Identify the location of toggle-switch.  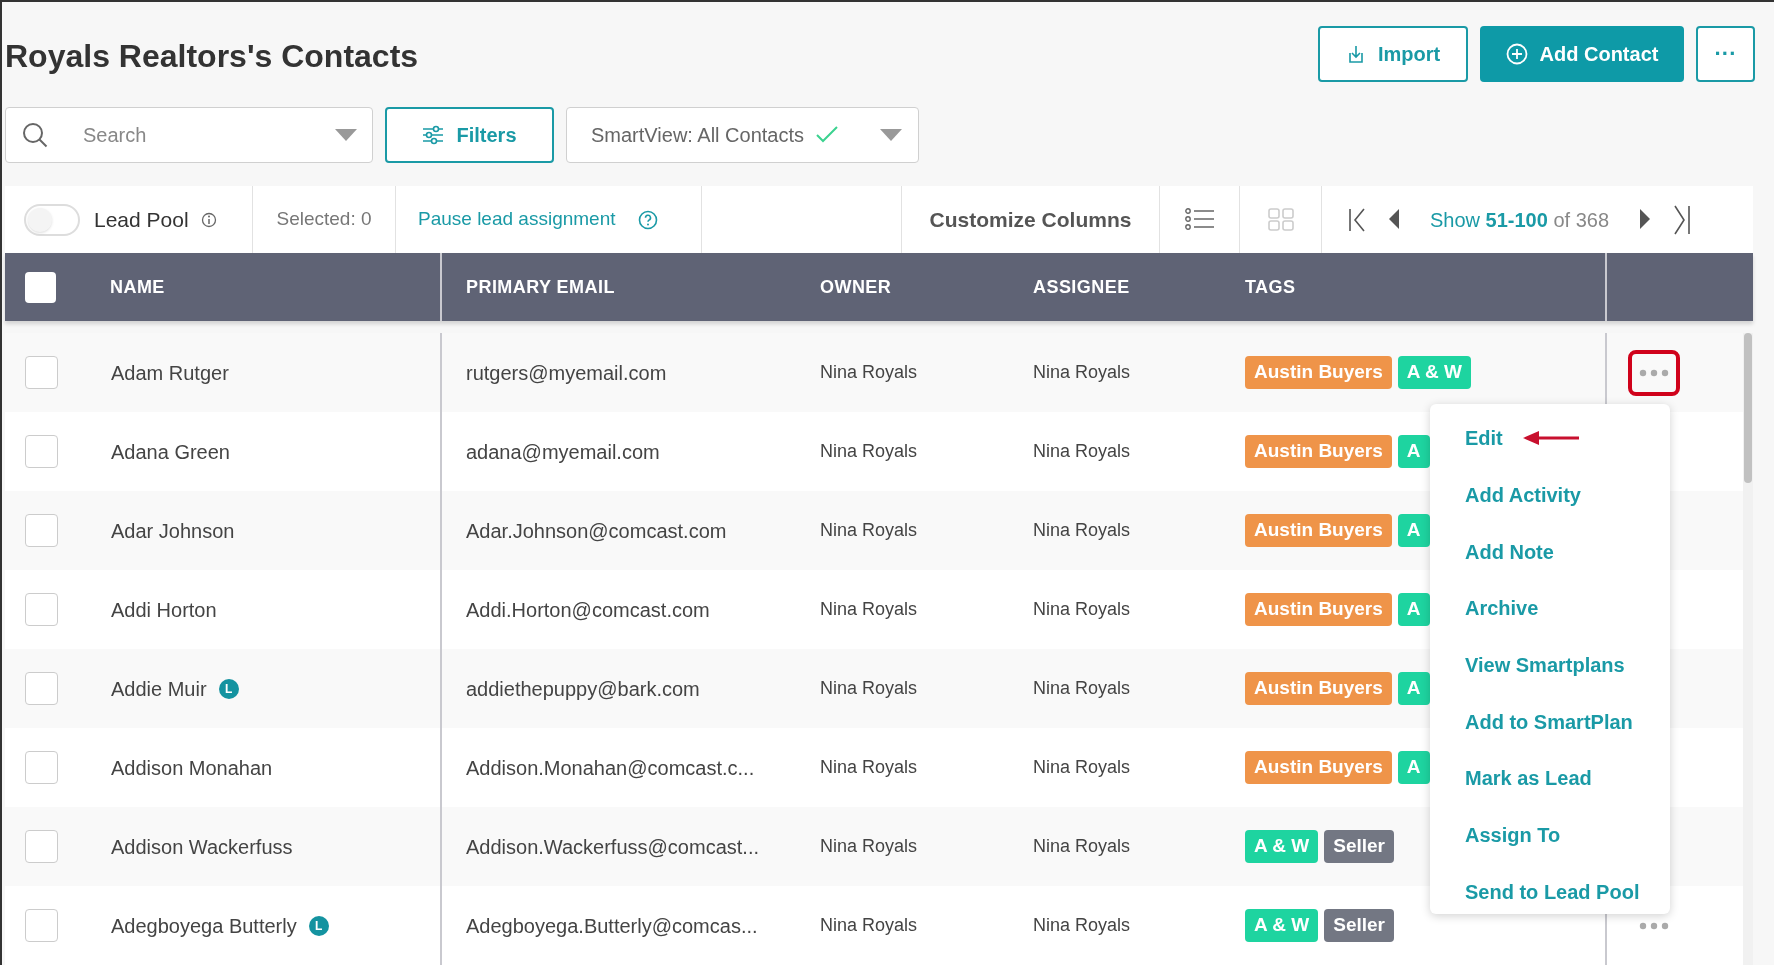
(52, 219).